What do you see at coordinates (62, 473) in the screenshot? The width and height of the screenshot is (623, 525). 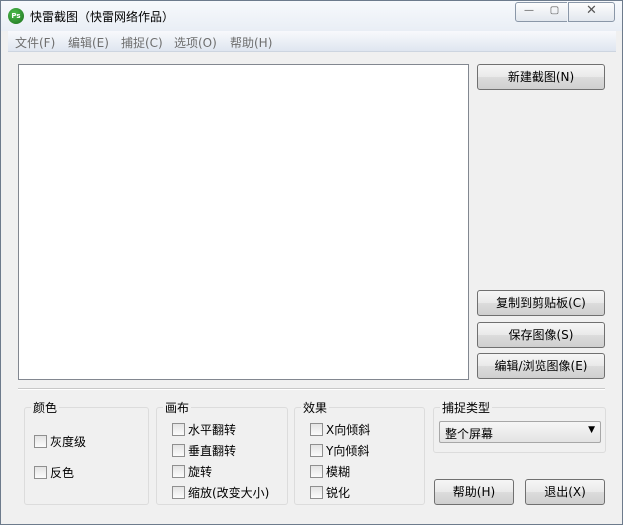 I see `checkbox-label: 反色` at bounding box center [62, 473].